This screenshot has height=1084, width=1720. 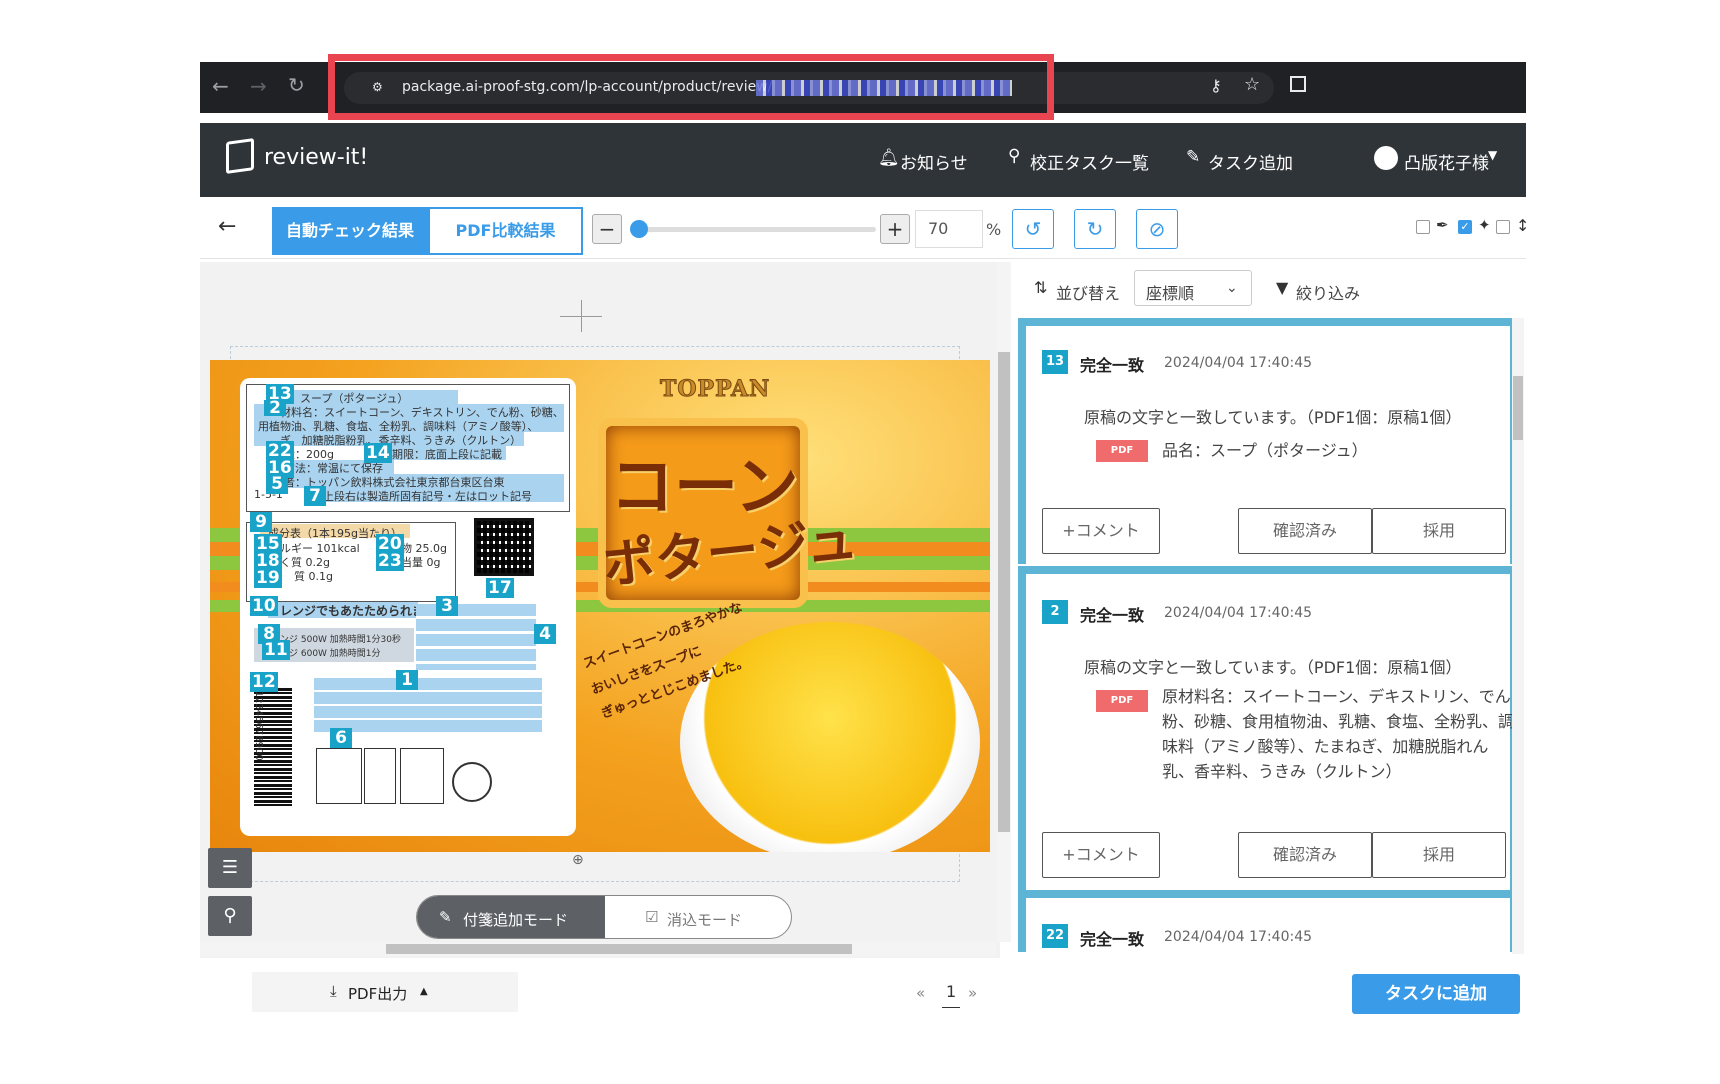 What do you see at coordinates (1250, 161) in the screenshot?
I see `nav-add-task: タスク追加` at bounding box center [1250, 161].